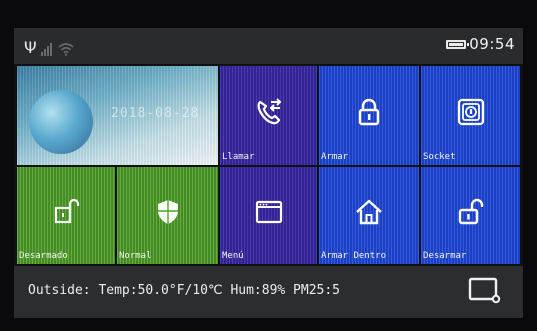  I want to click on llamar-tile: Llamar, so click(268, 115).